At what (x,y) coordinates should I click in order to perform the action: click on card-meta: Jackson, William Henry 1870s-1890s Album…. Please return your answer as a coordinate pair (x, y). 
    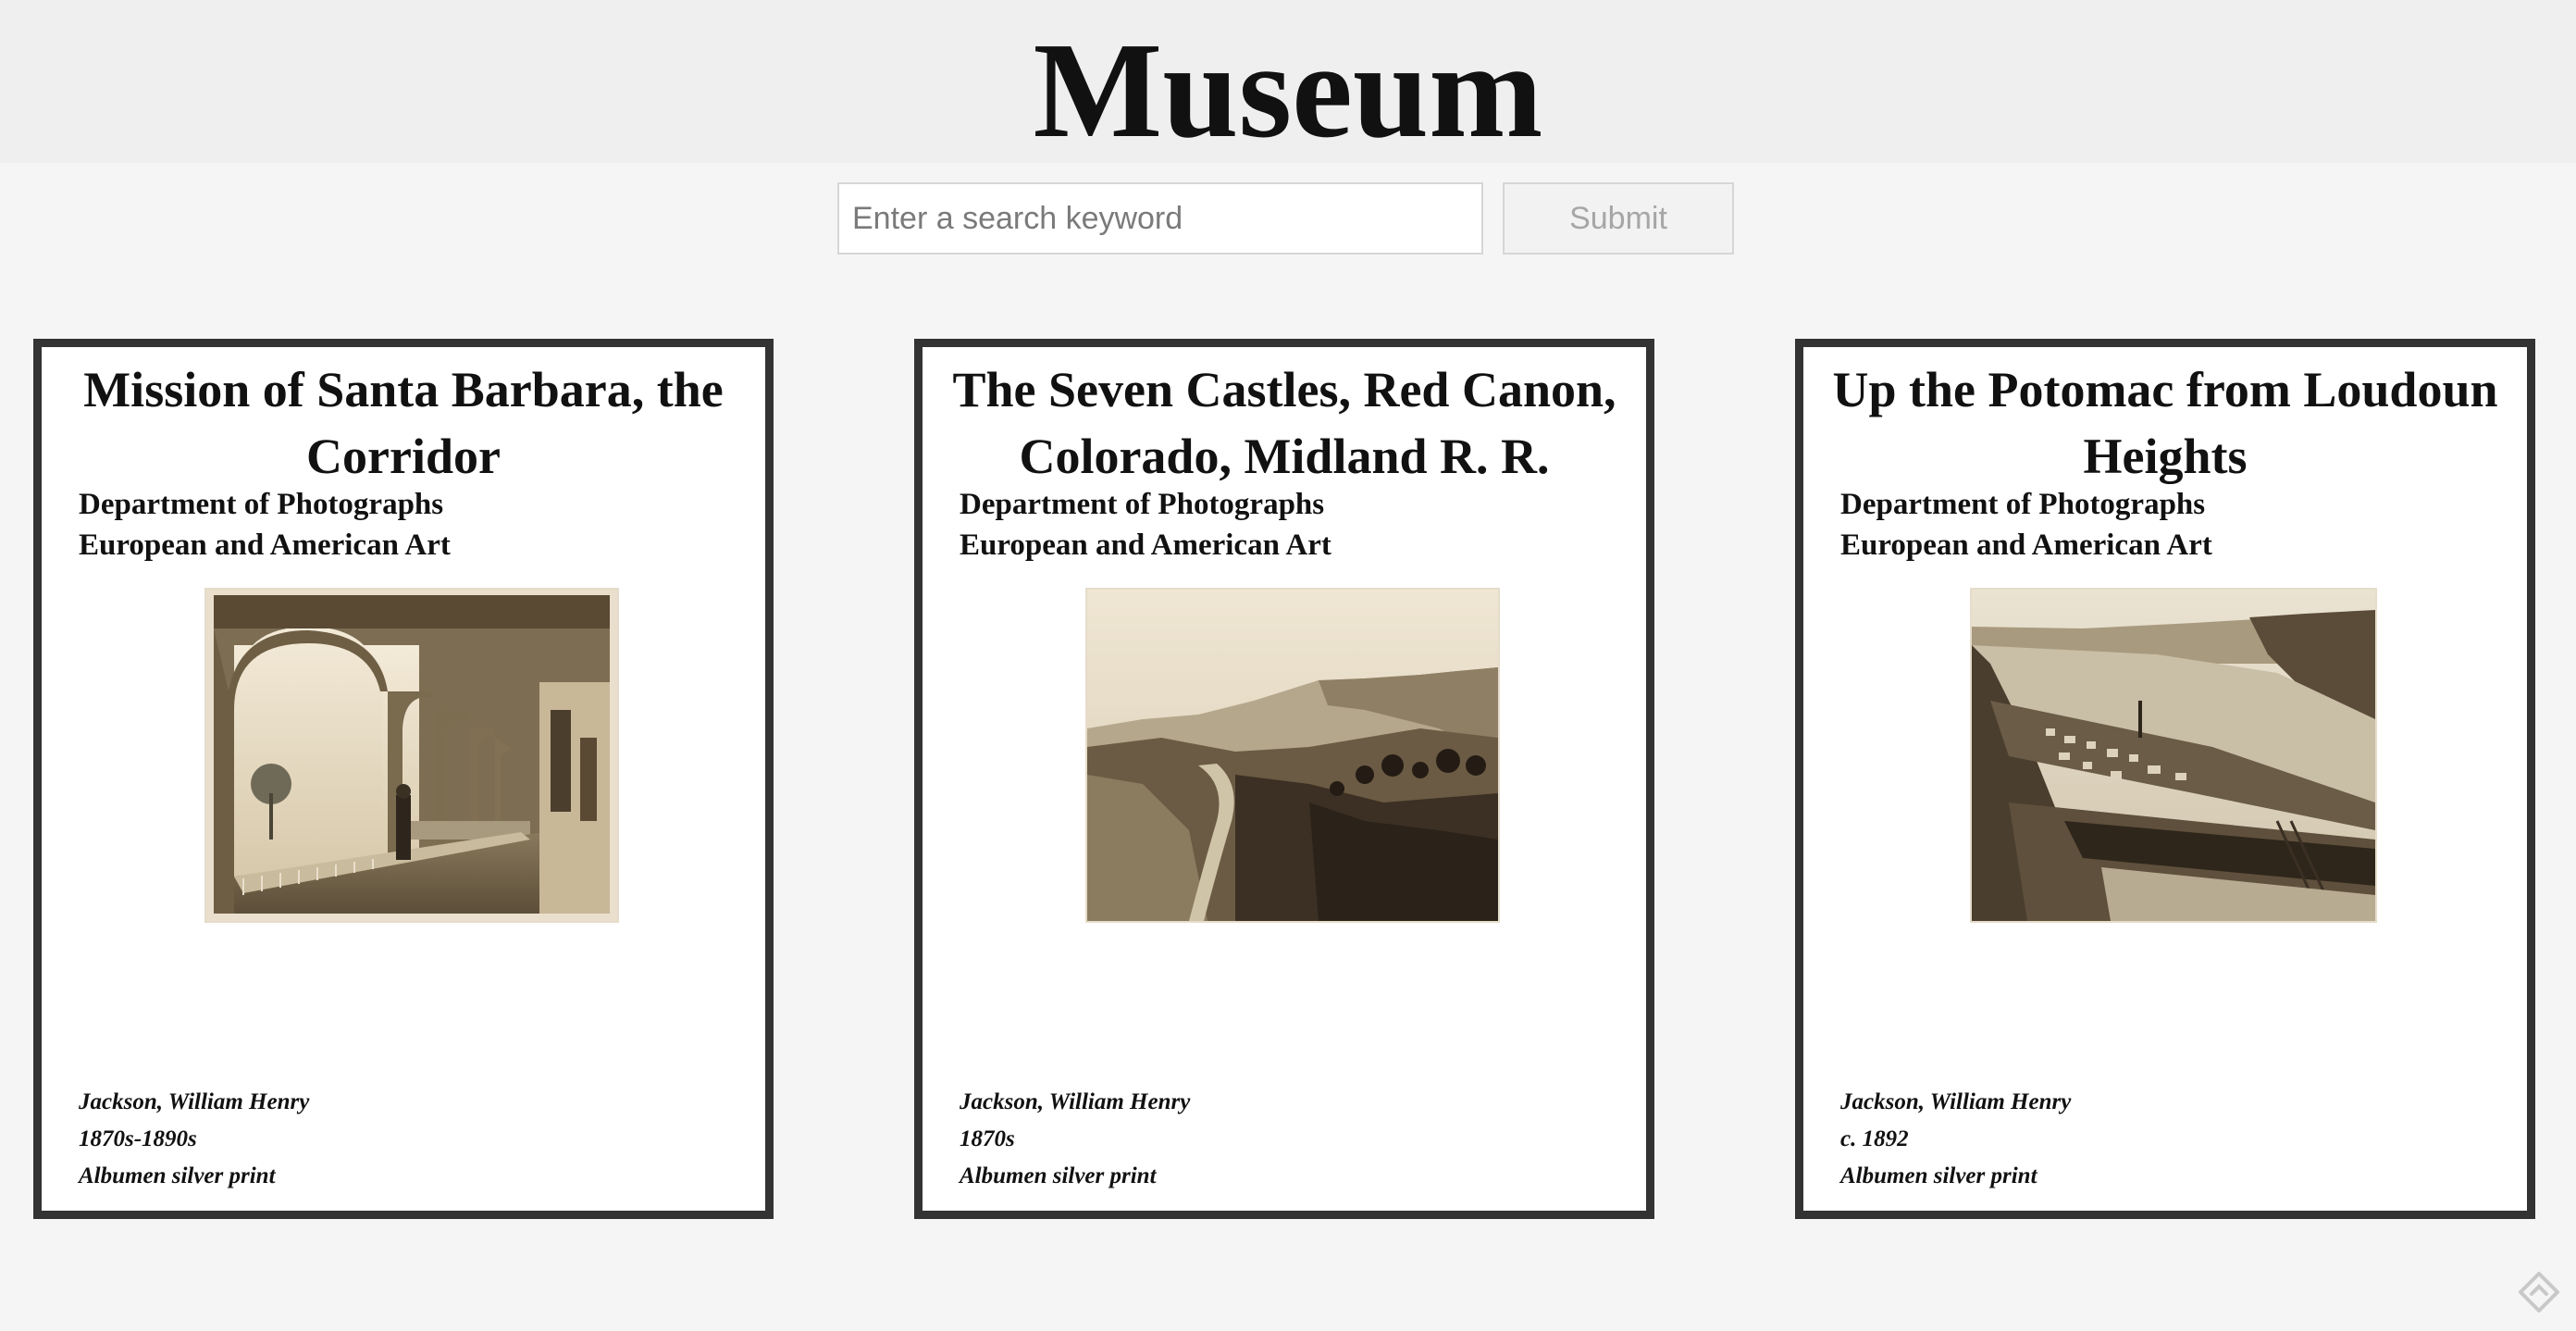
    Looking at the image, I should click on (194, 1139).